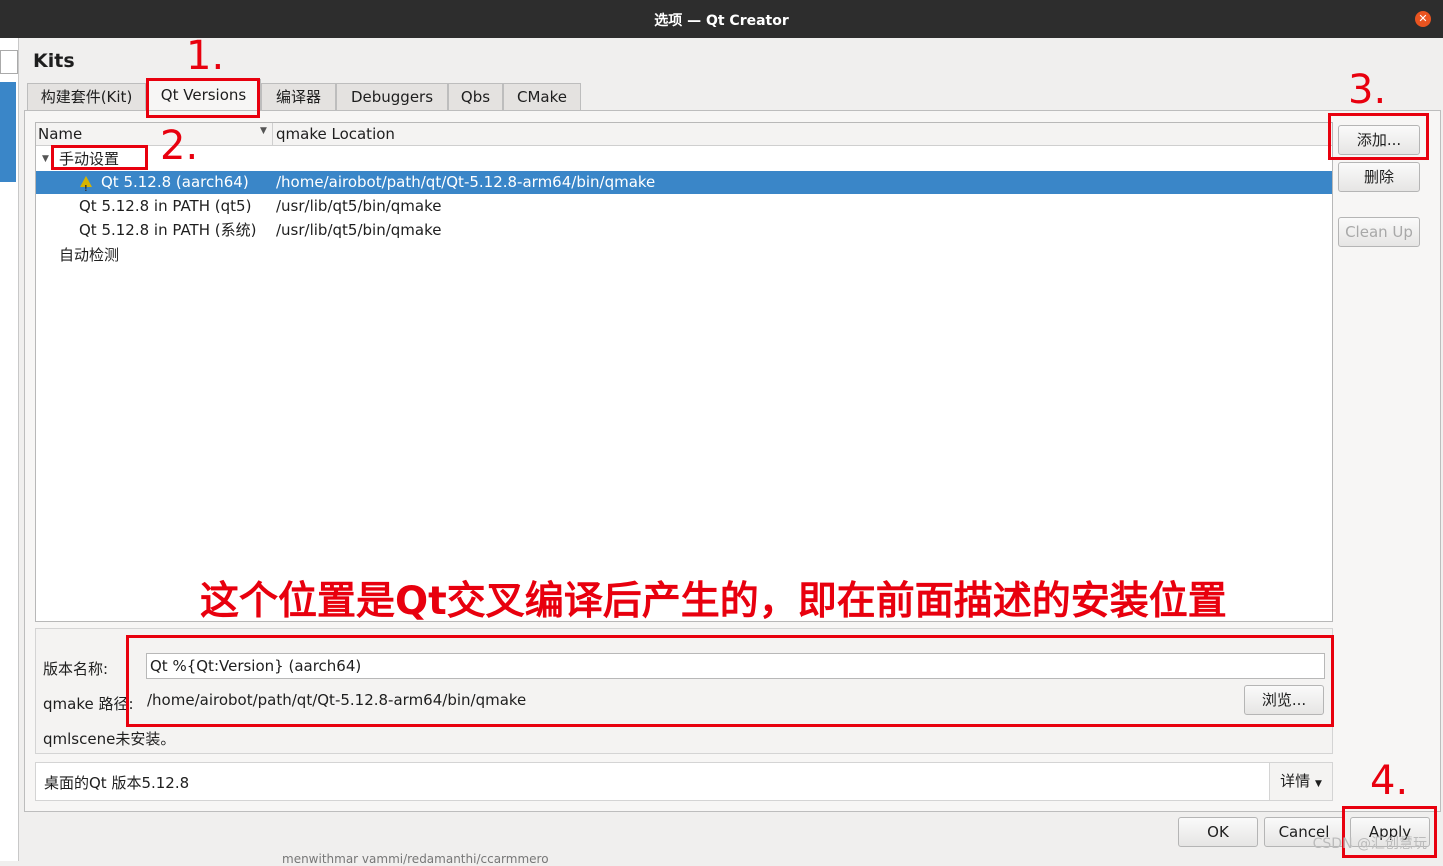 This screenshot has width=1443, height=866. Describe the element at coordinates (1379, 177) in the screenshot. I see `remove-button: 删除` at that location.